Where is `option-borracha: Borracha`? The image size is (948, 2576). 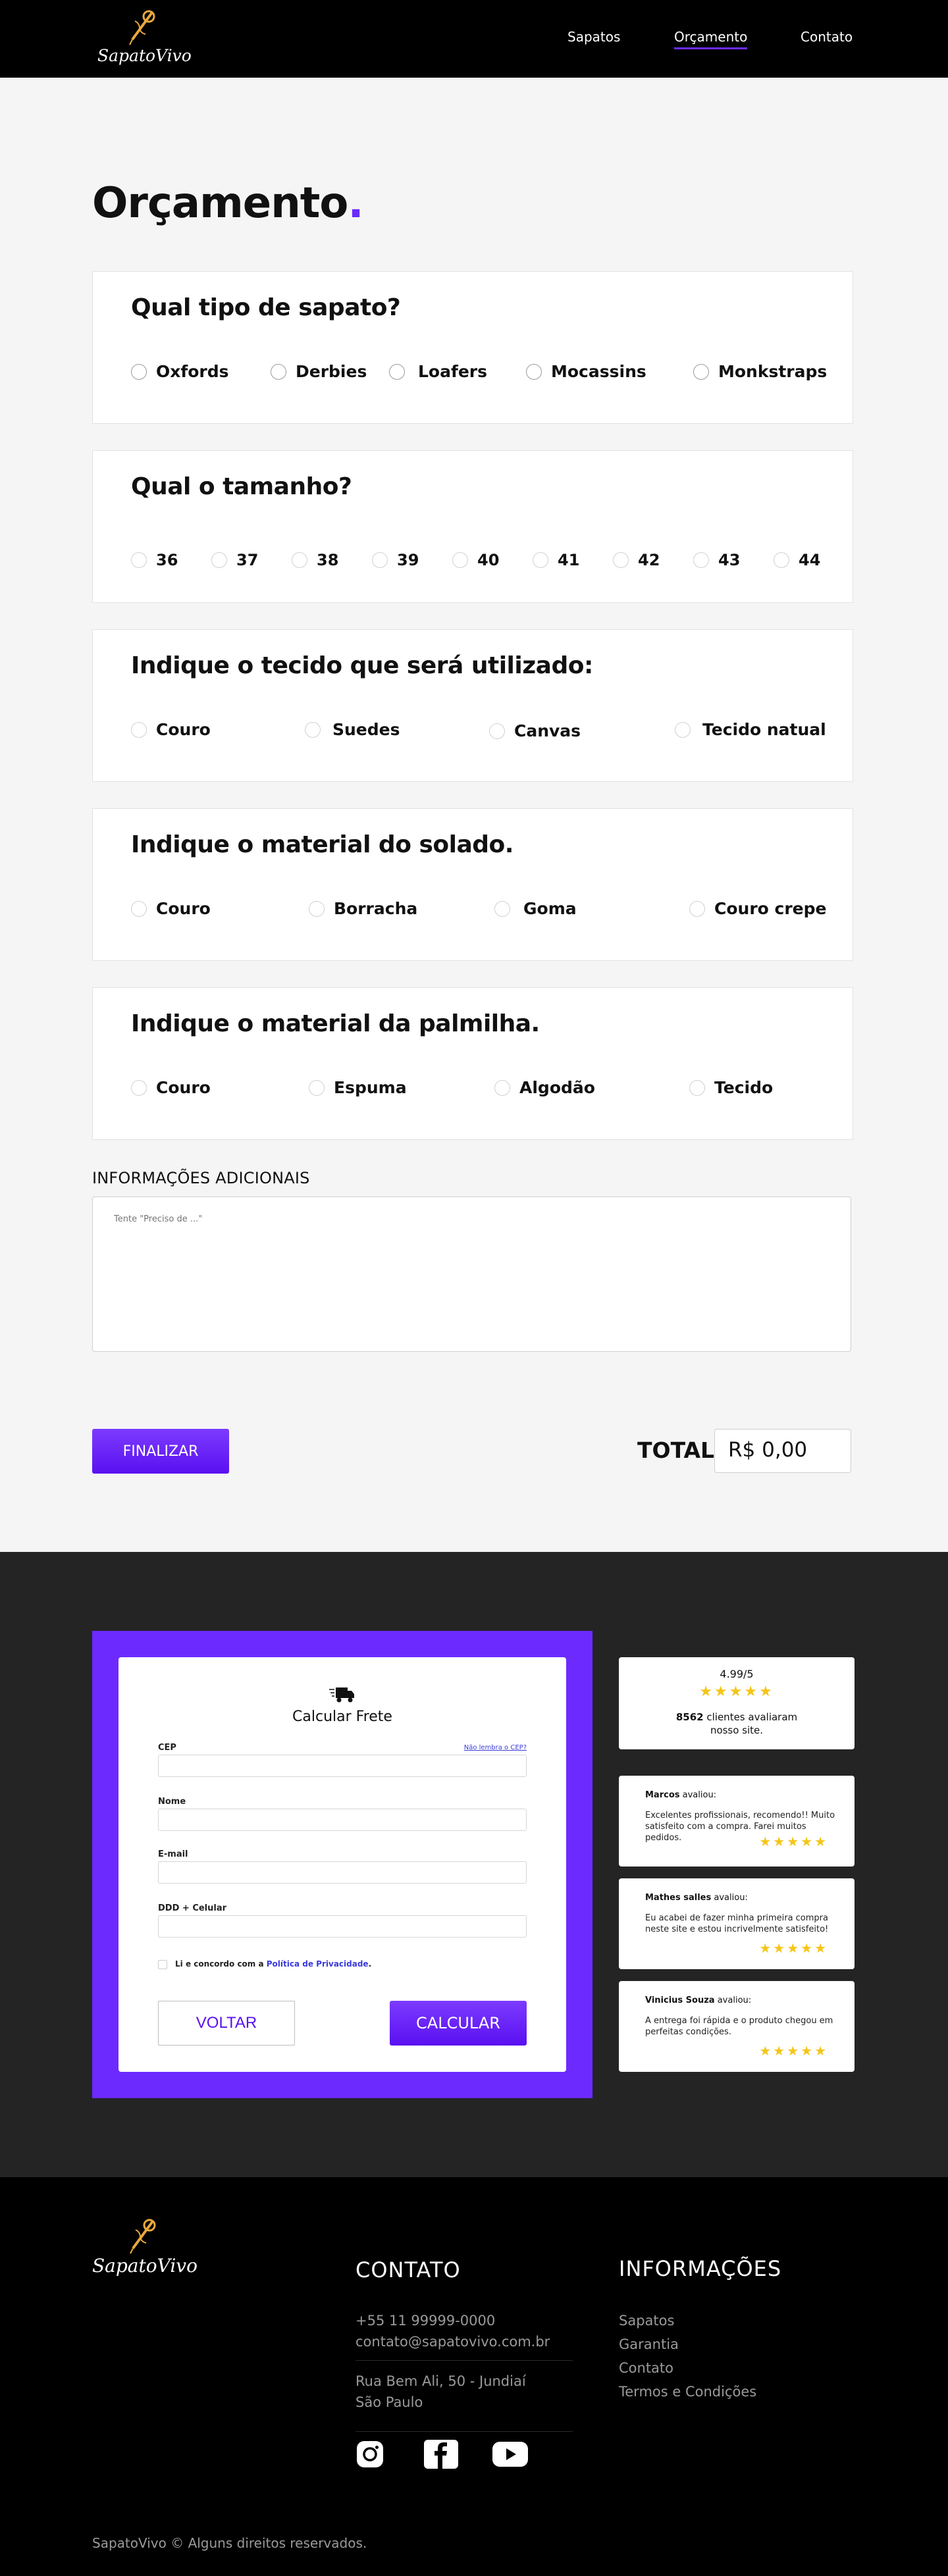 option-borracha: Borracha is located at coordinates (363, 908).